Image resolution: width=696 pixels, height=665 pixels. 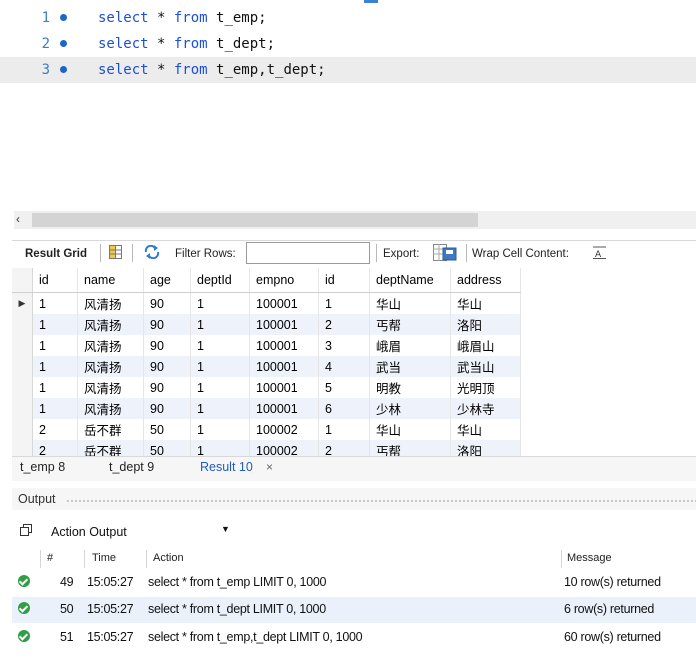 What do you see at coordinates (410, 345) in the screenshot?
I see `cell-deptname: 峨眉` at bounding box center [410, 345].